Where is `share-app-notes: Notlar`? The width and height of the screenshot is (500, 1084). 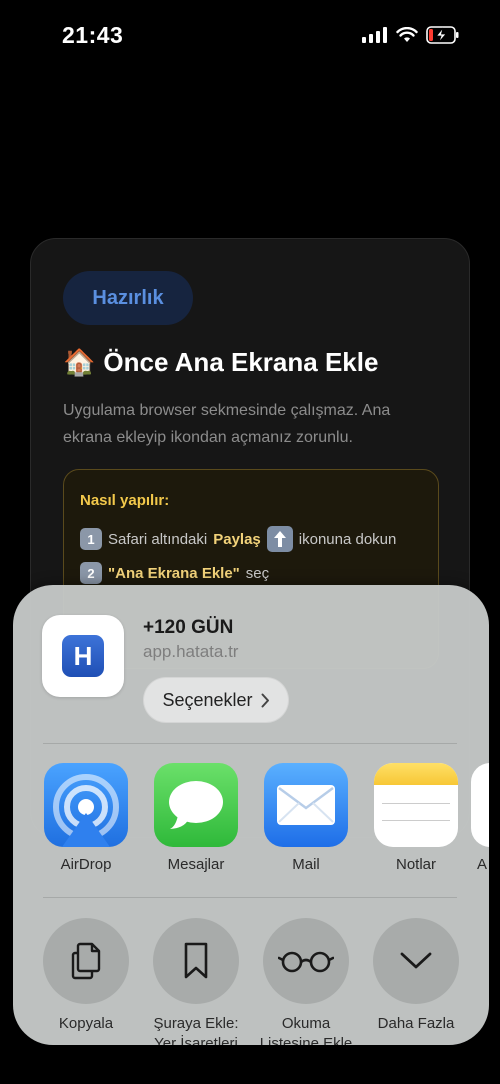 share-app-notes: Notlar is located at coordinates (416, 818).